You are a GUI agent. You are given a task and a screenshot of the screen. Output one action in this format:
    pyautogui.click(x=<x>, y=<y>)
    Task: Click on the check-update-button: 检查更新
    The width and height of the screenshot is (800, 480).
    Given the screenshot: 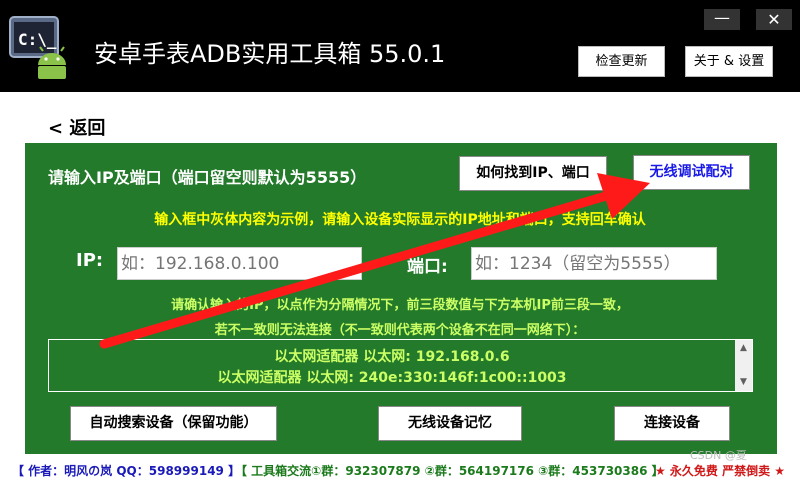 What is the action you would take?
    pyautogui.click(x=621, y=61)
    